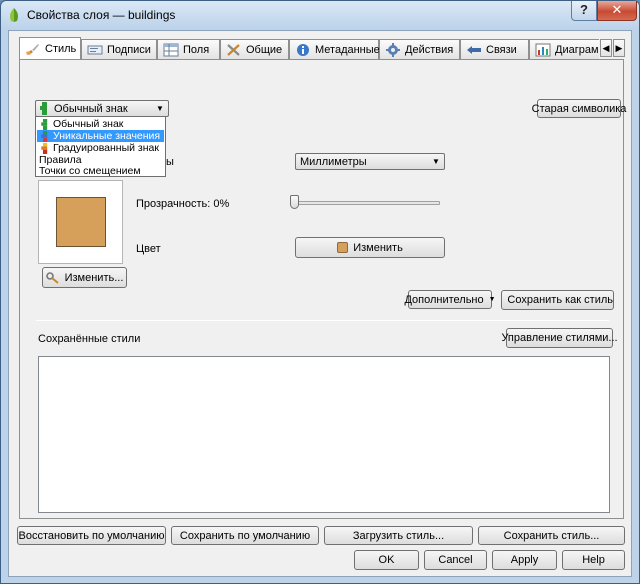 Image resolution: width=640 pixels, height=584 pixels. I want to click on gear-icon, so click(393, 49).